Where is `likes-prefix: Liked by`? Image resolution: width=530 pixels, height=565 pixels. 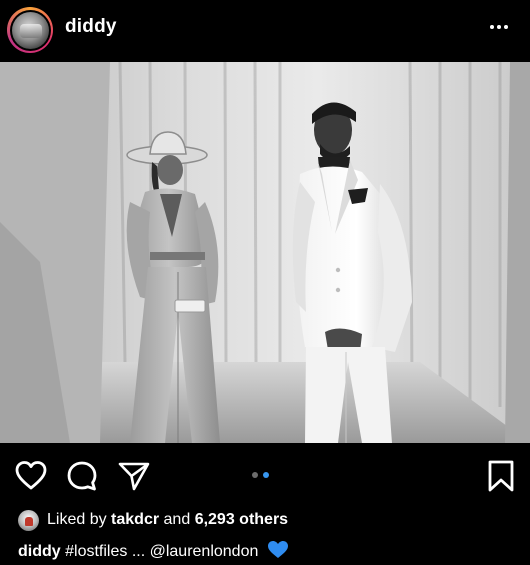
likes-prefix: Liked by is located at coordinates (77, 519).